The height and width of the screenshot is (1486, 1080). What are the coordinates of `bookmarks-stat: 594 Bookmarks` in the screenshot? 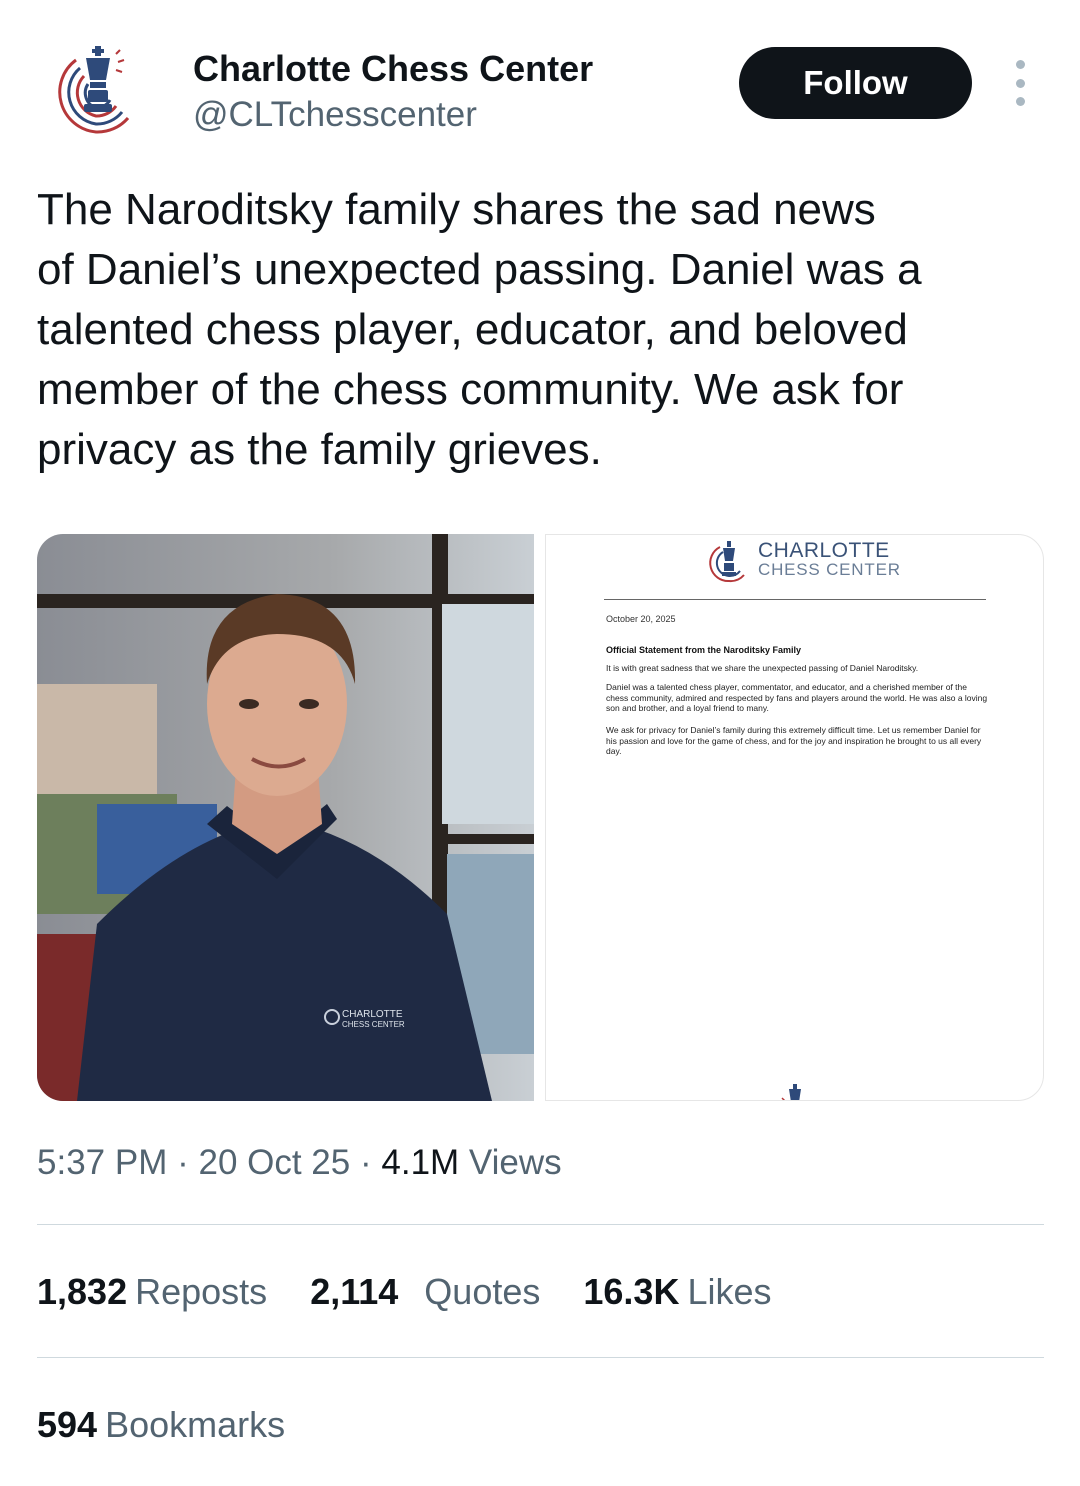 It's located at (161, 1425).